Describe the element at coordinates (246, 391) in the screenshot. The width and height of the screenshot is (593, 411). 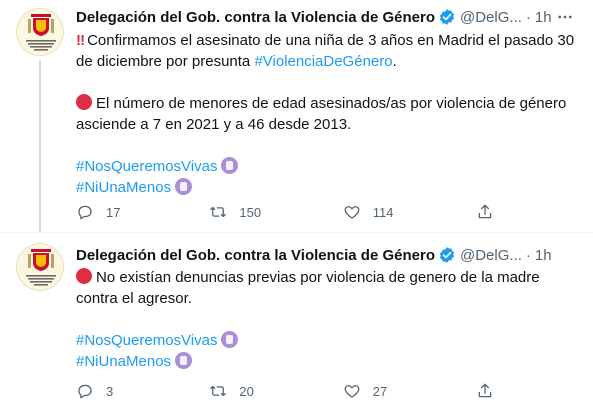
I see `retweet-count: 20` at that location.